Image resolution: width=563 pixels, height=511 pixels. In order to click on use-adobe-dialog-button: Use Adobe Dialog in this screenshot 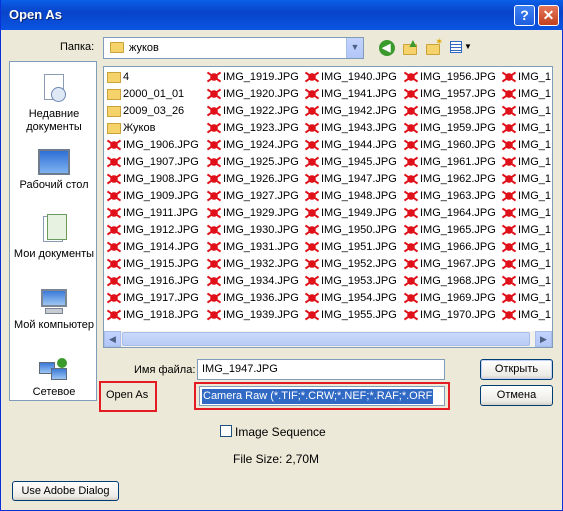, I will do `click(65, 491)`.